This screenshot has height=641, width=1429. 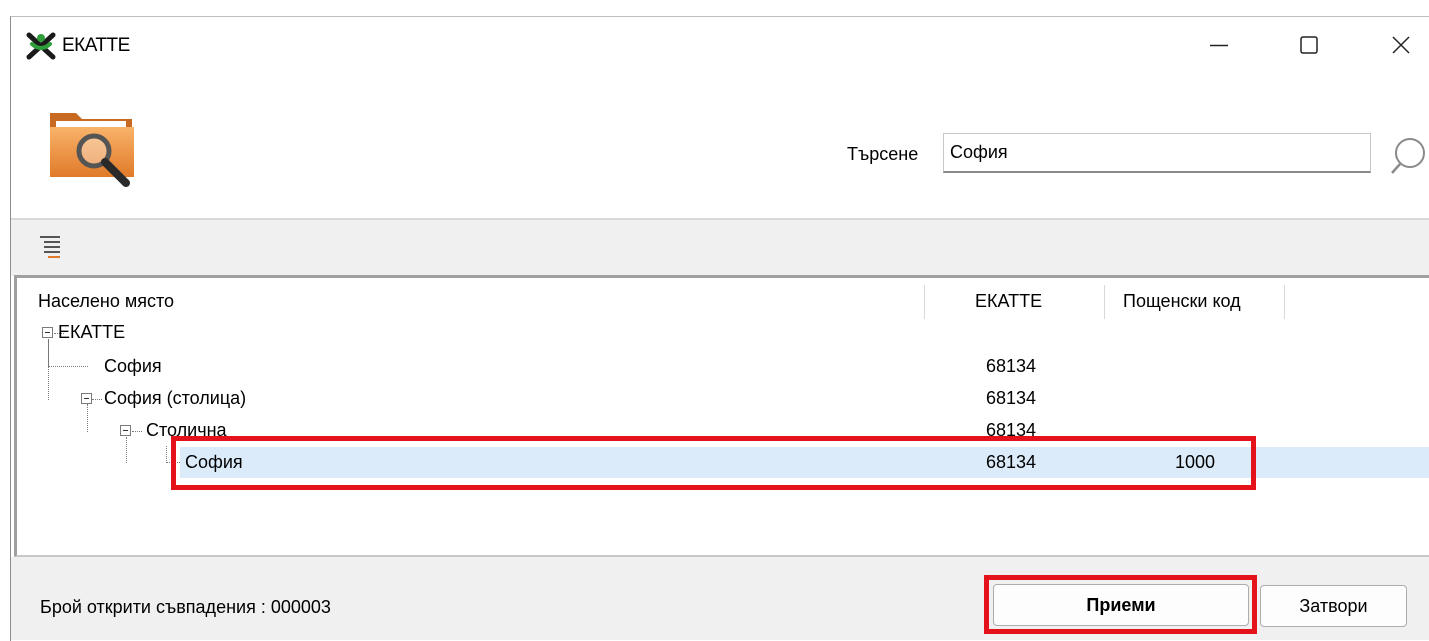 I want to click on column-header-place: Населено място, so click(x=106, y=301).